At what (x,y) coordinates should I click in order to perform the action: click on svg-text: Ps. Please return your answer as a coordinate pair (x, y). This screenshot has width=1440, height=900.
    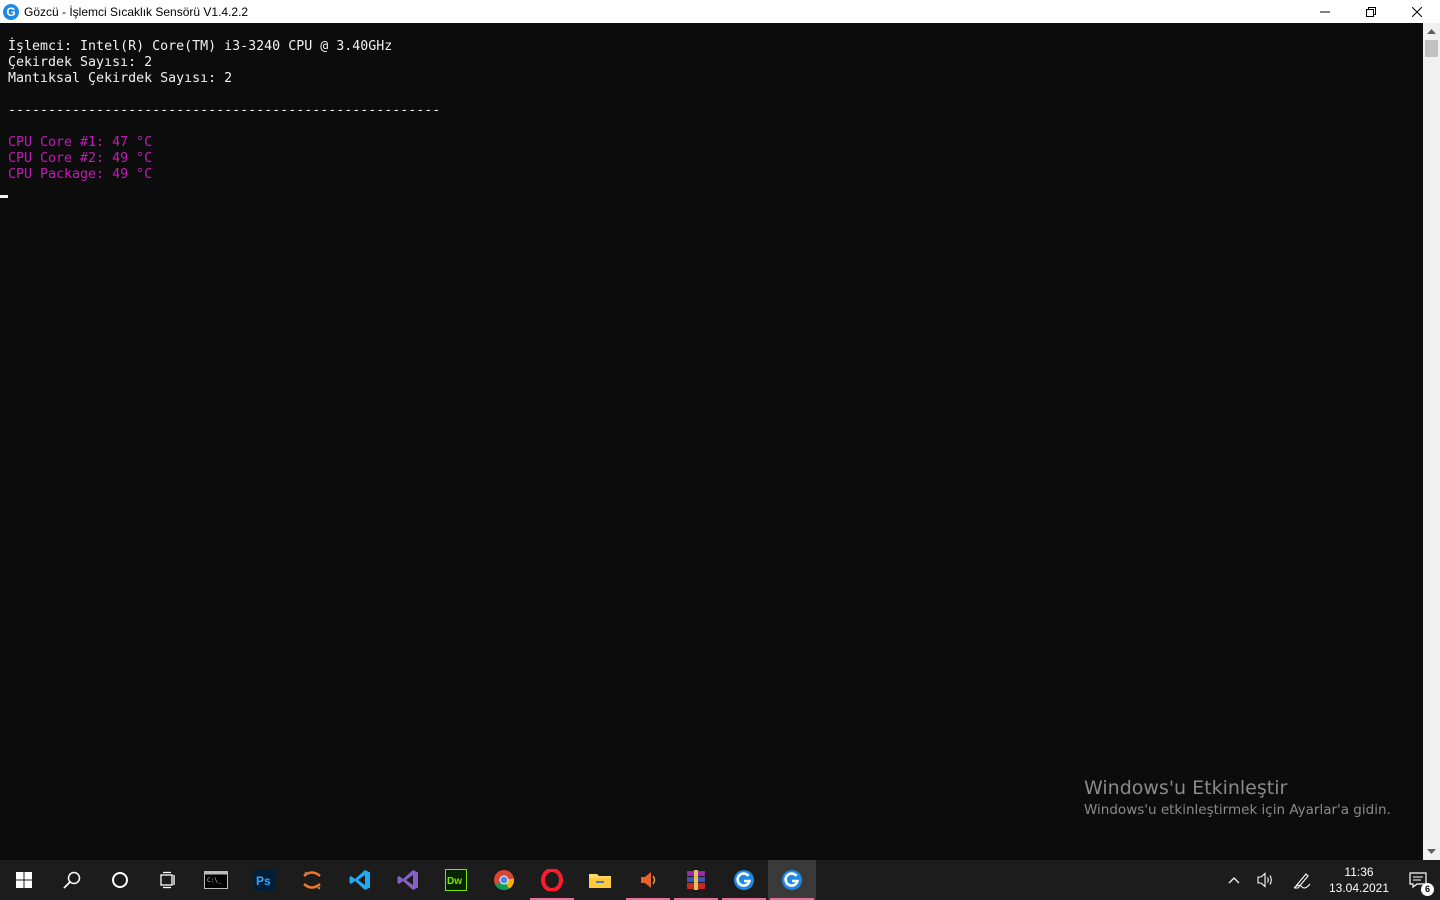
    Looking at the image, I should click on (263, 881).